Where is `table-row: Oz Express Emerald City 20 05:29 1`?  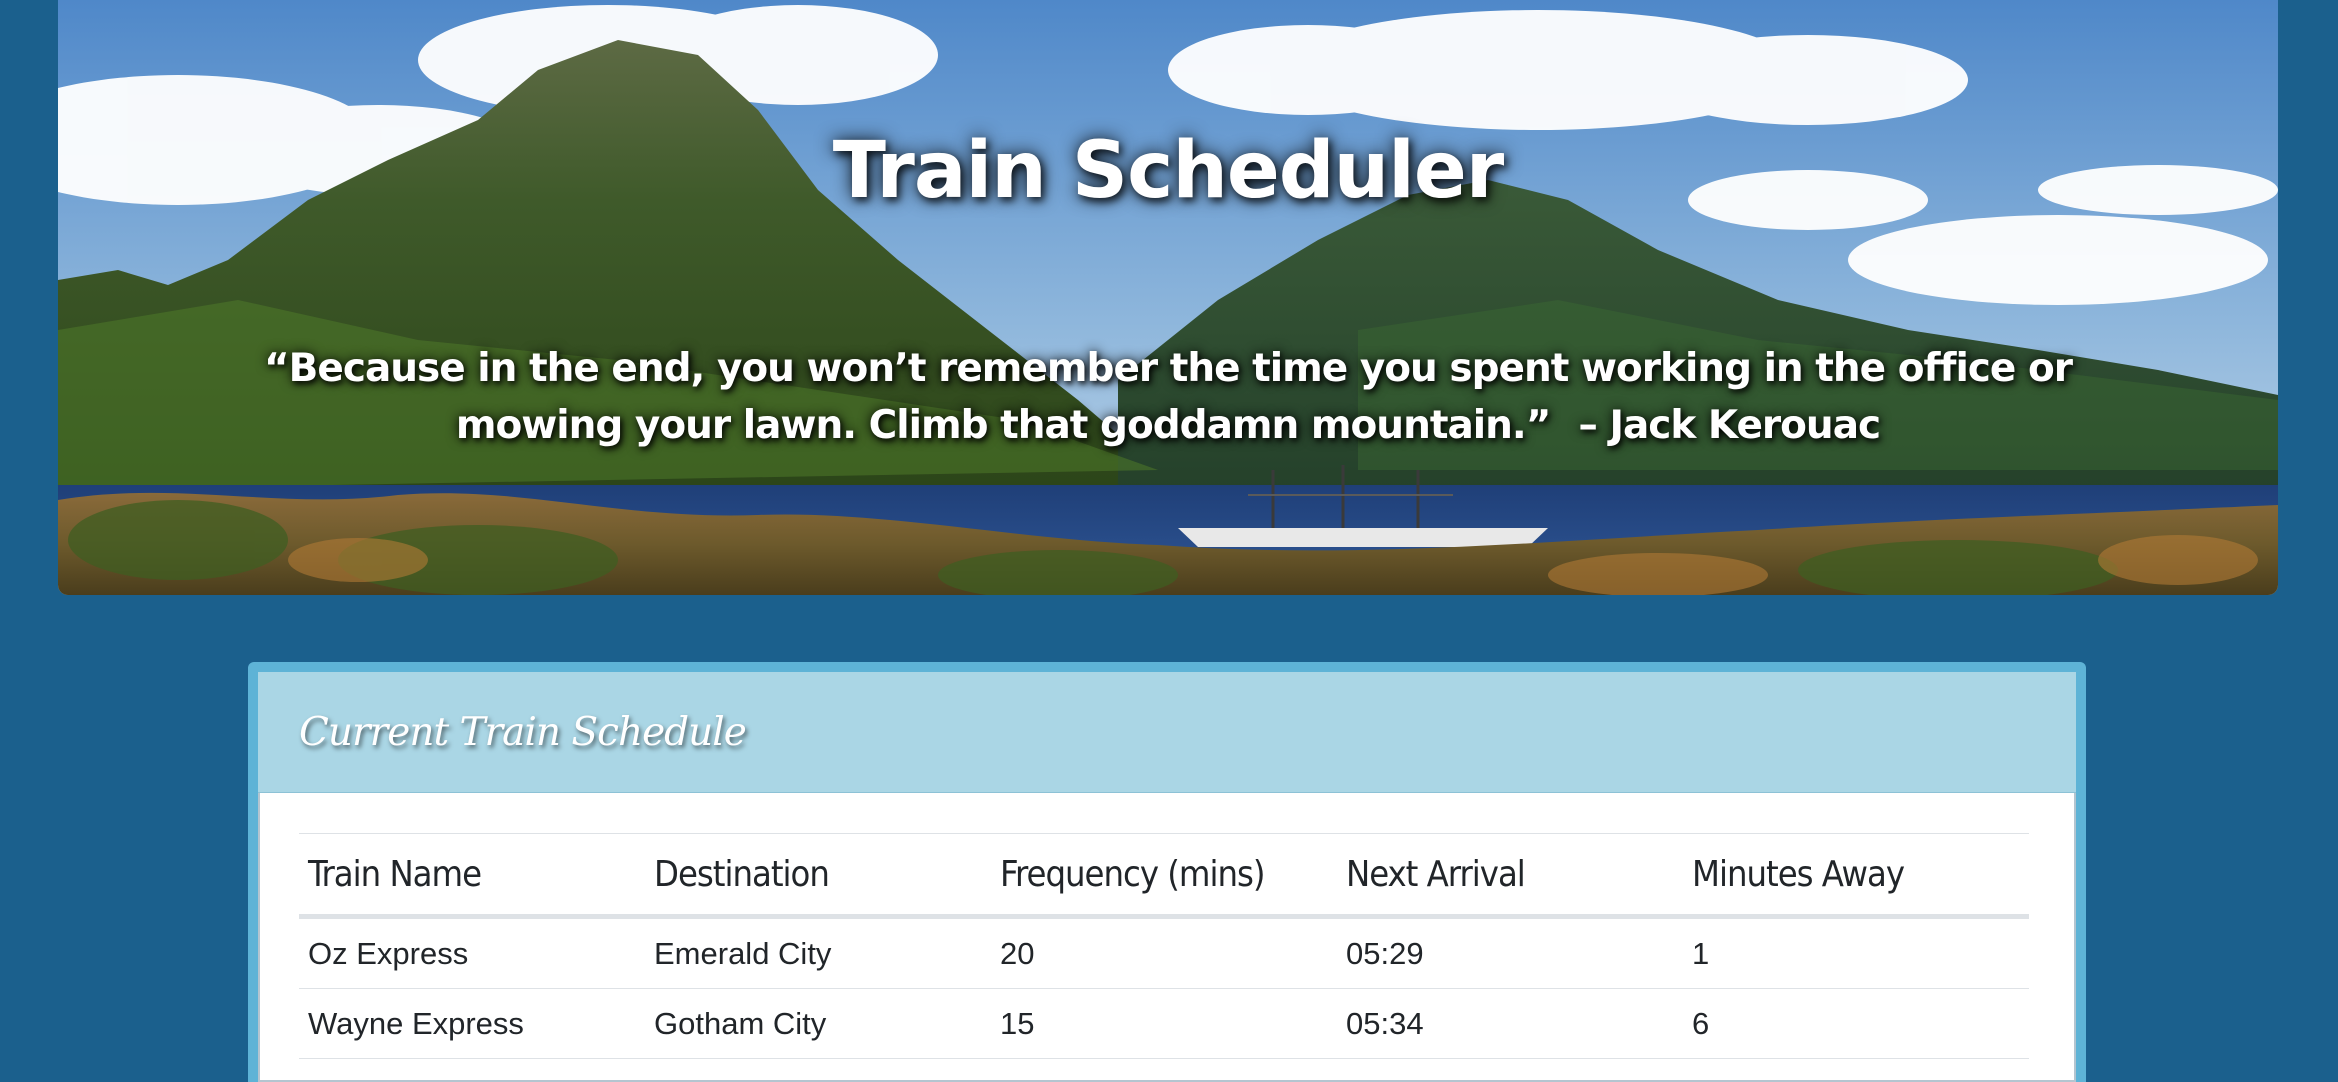 table-row: Oz Express Emerald City 20 05:29 1 is located at coordinates (1164, 952).